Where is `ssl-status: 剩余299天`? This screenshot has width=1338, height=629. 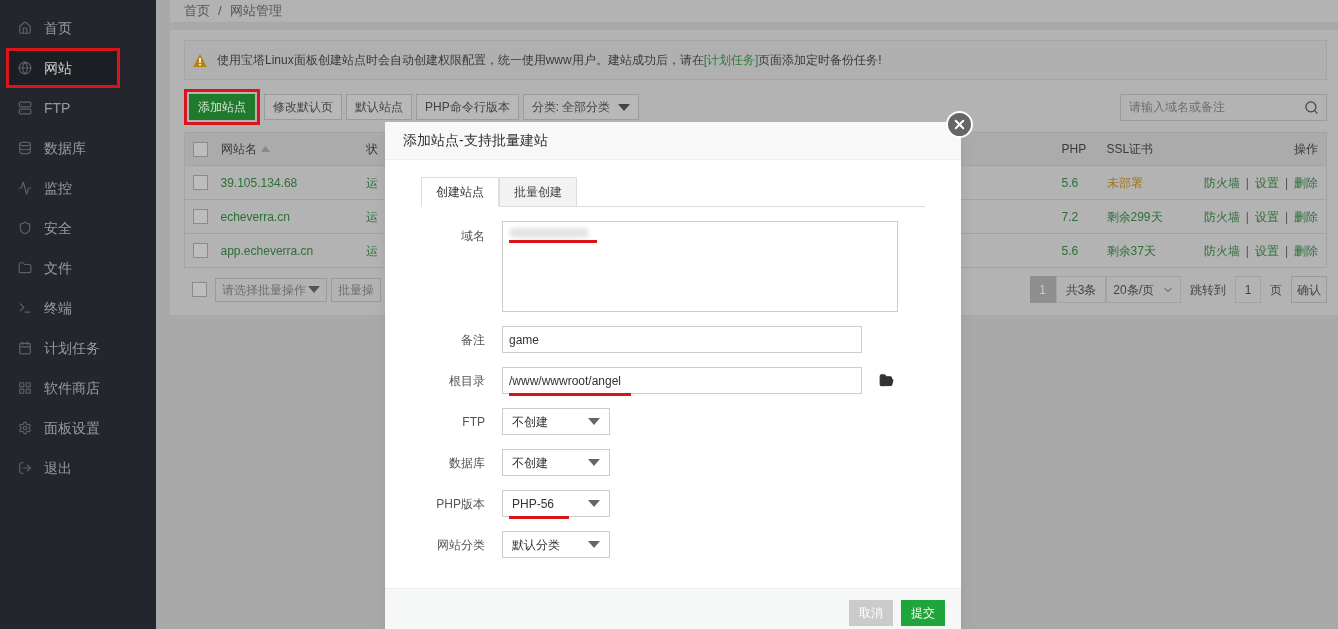
ssl-status: 剩余299天 is located at coordinates (1134, 216).